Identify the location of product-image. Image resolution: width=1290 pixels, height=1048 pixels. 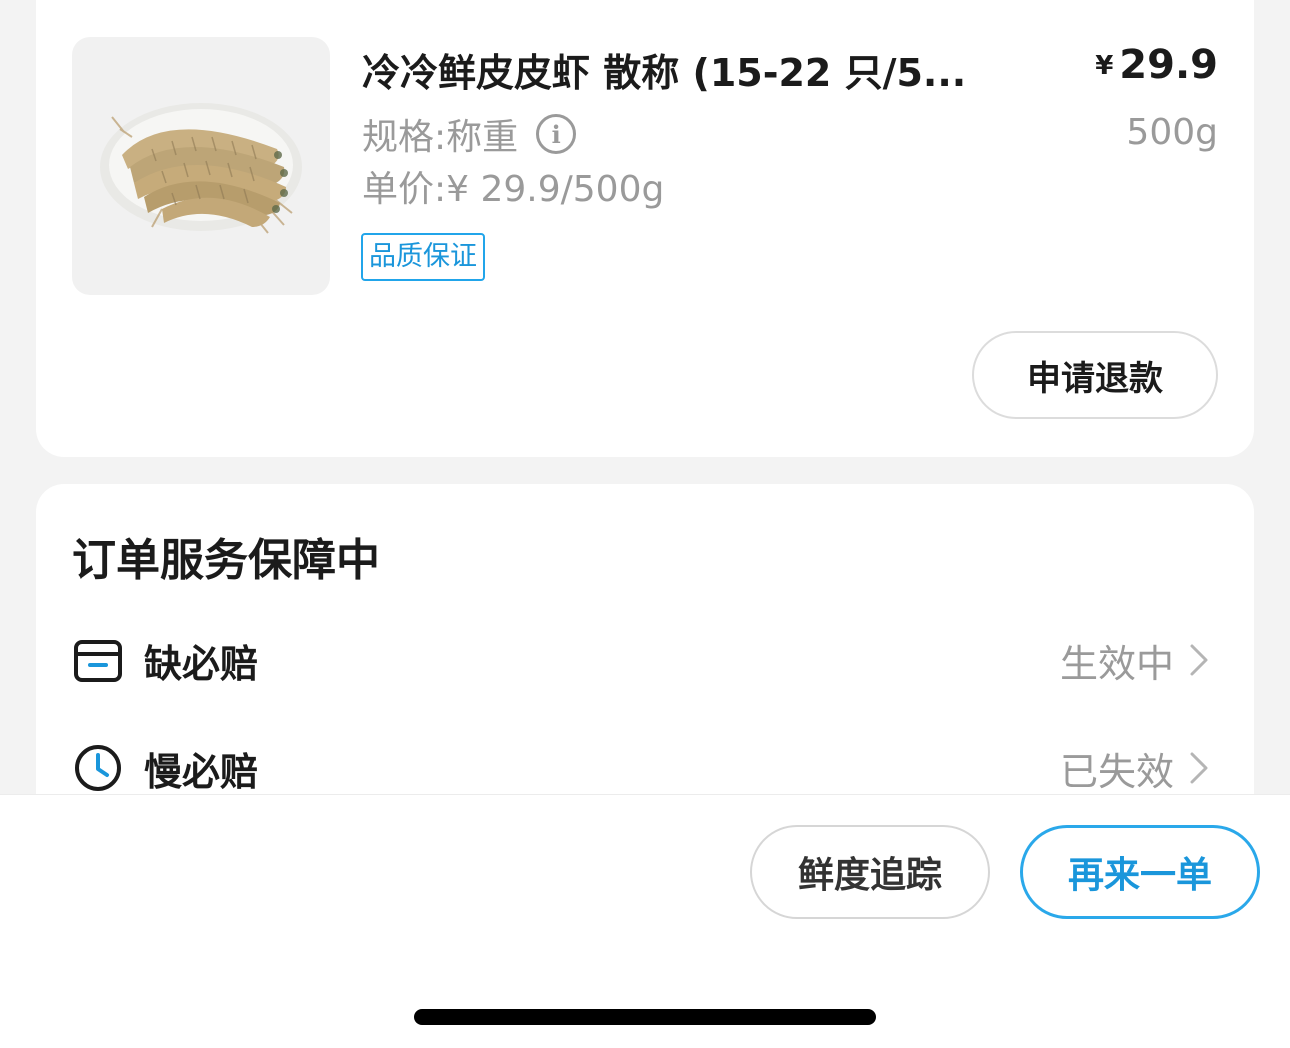
(201, 166).